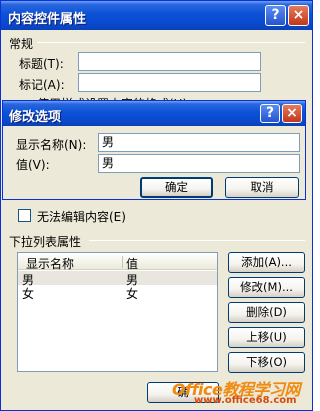  What do you see at coordinates (132, 263) in the screenshot?
I see `column-value: 值` at bounding box center [132, 263].